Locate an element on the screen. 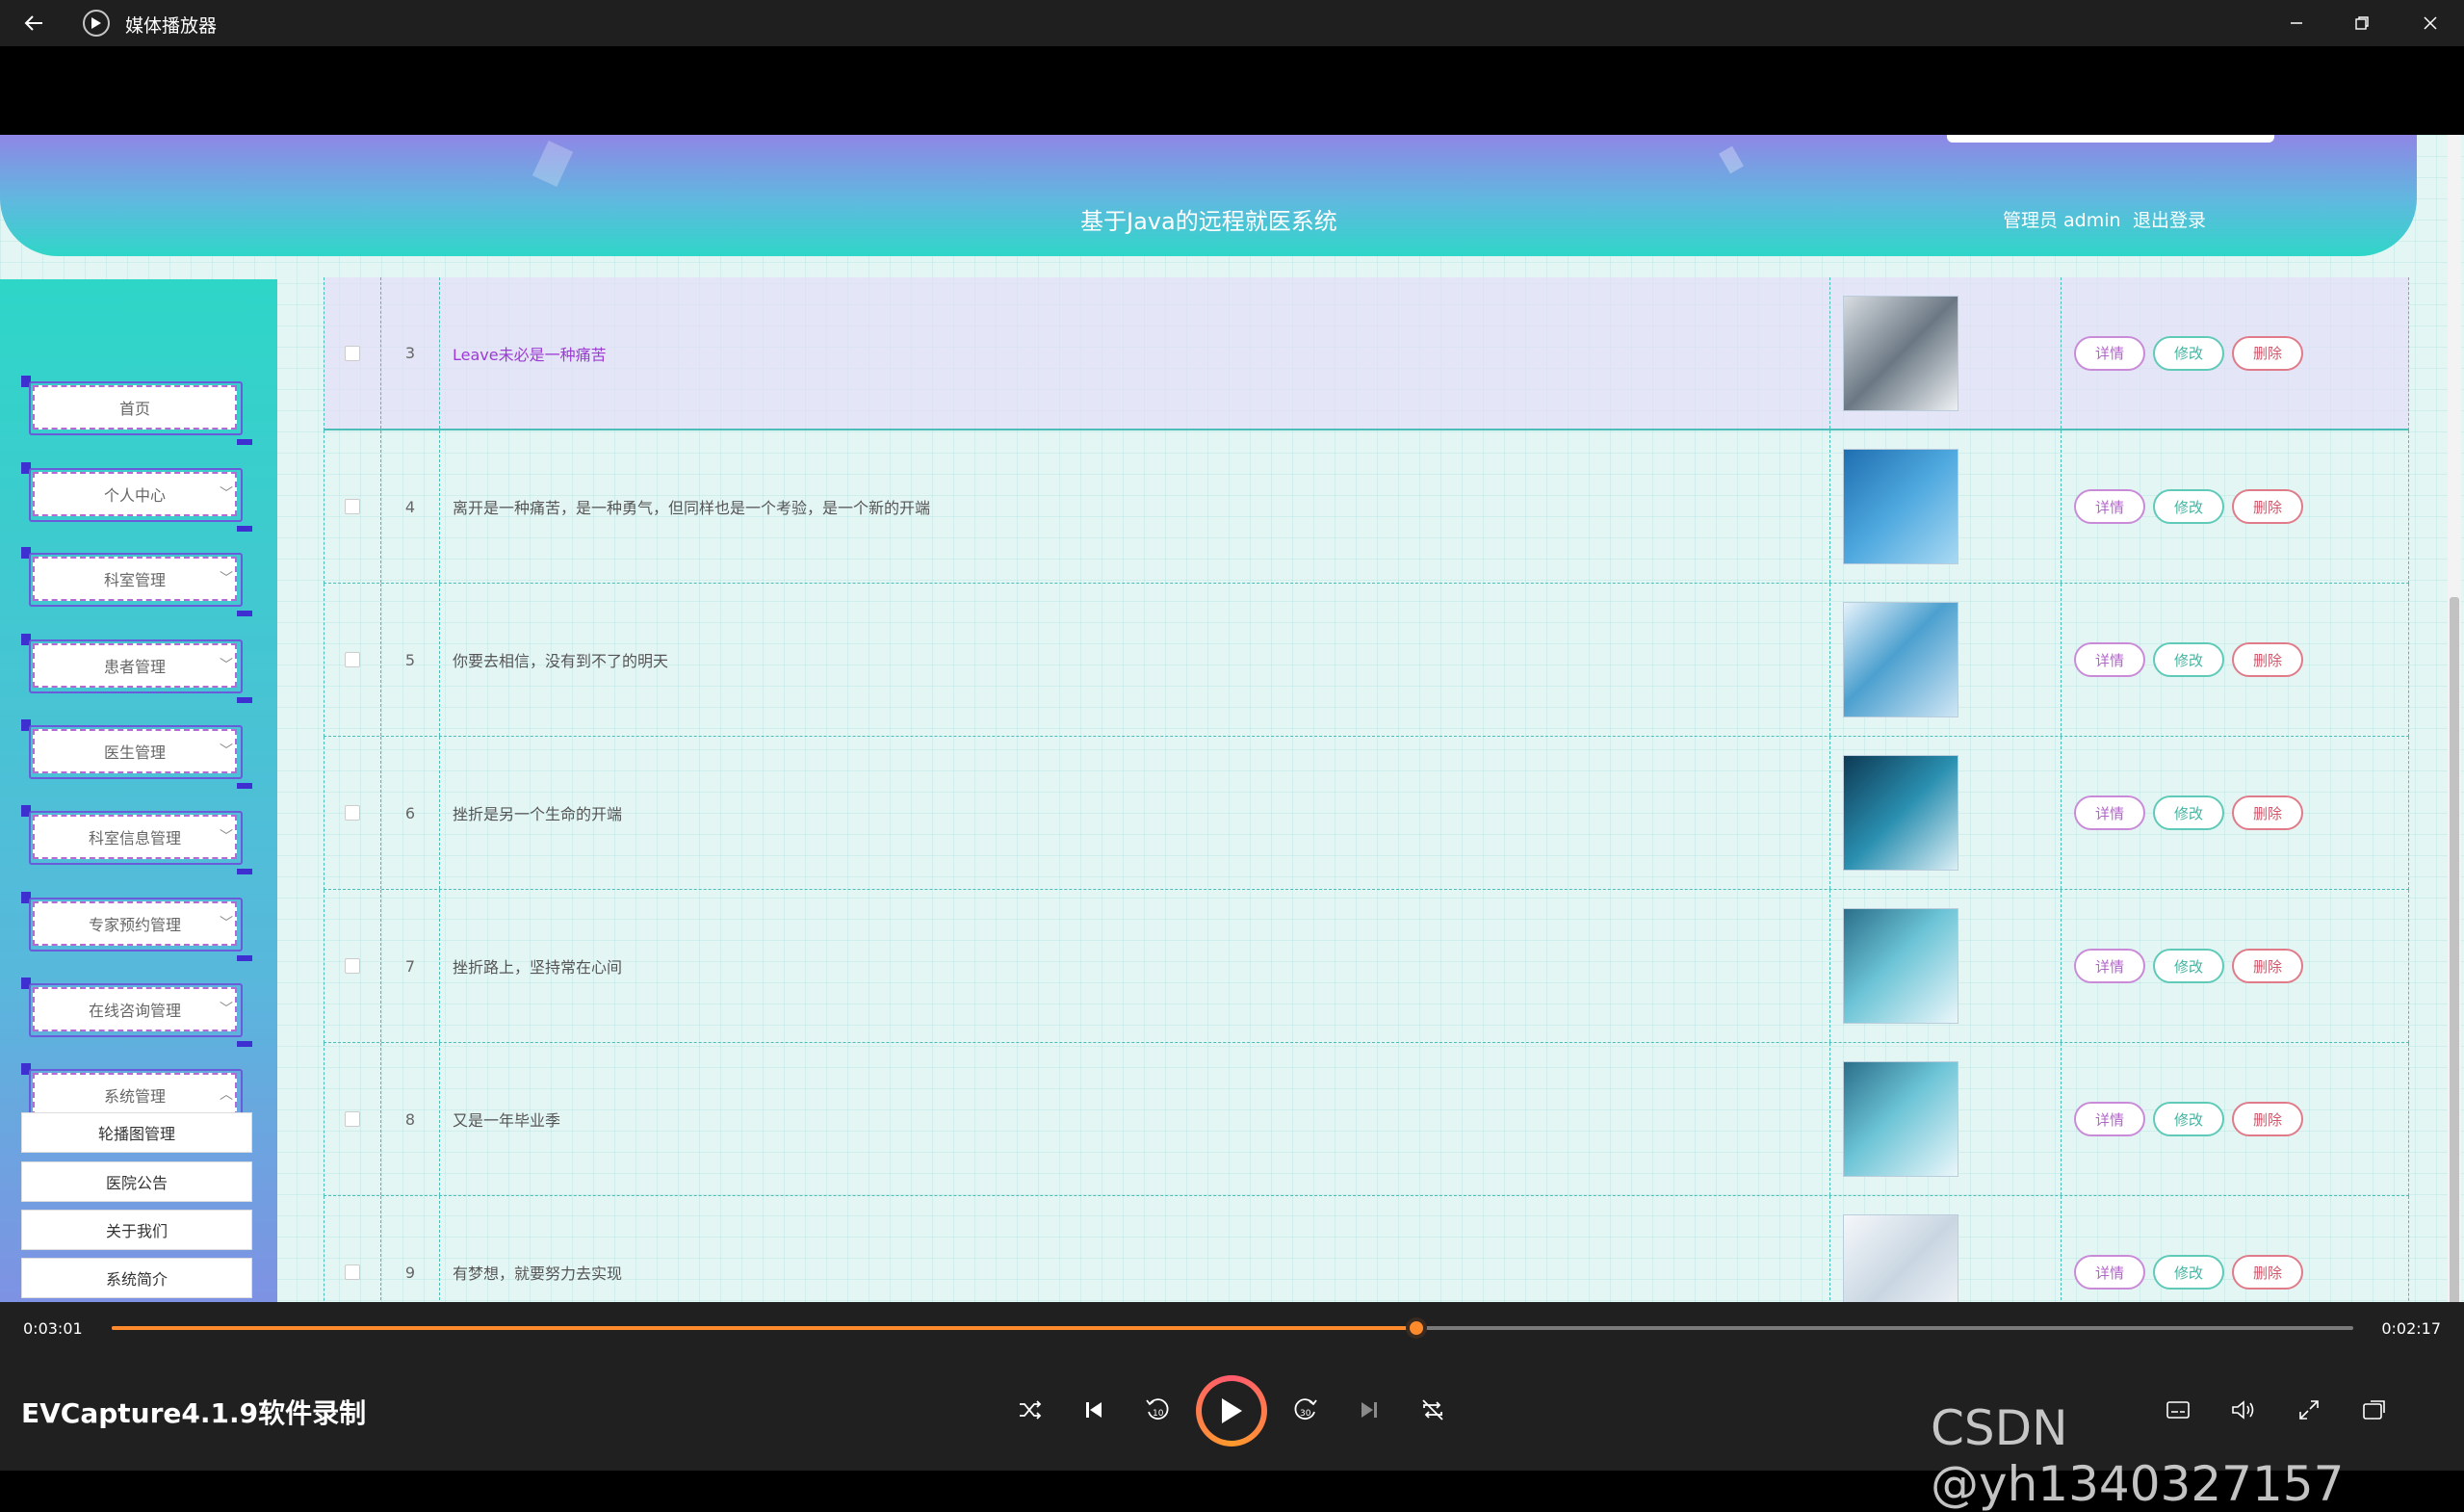 This screenshot has width=2464, height=1512. seek-handle is located at coordinates (1416, 1328).